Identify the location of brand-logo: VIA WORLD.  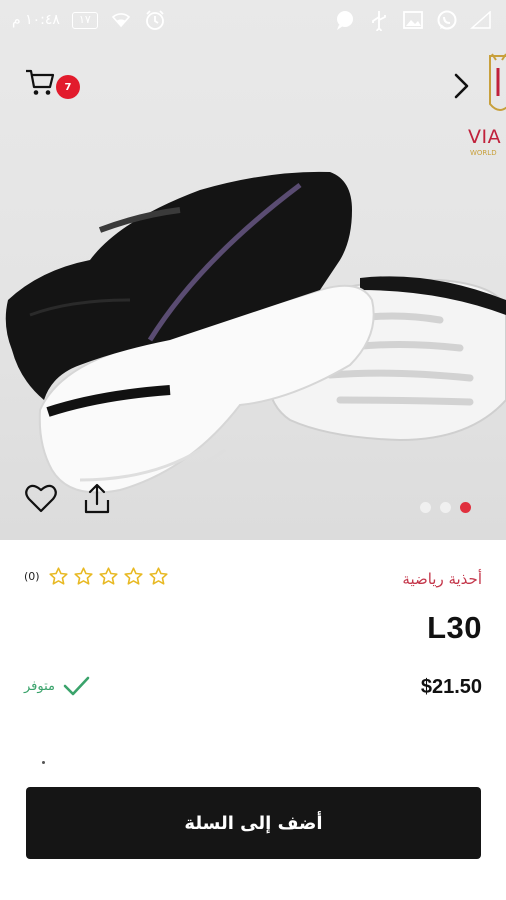
(484, 107).